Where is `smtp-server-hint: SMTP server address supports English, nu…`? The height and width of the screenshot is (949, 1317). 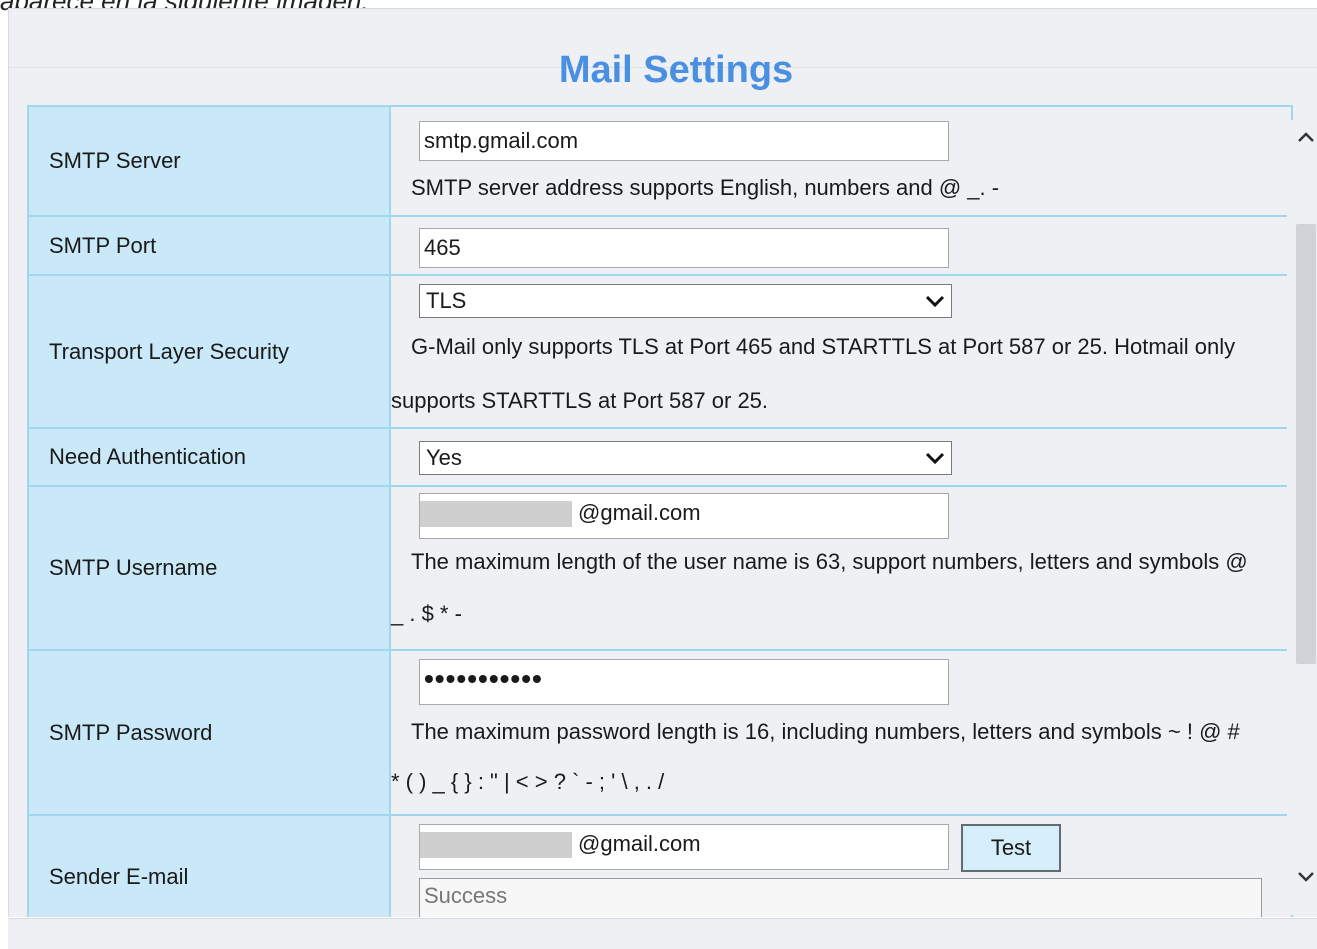
smtp-server-hint: SMTP server address supports English, nu… is located at coordinates (705, 187).